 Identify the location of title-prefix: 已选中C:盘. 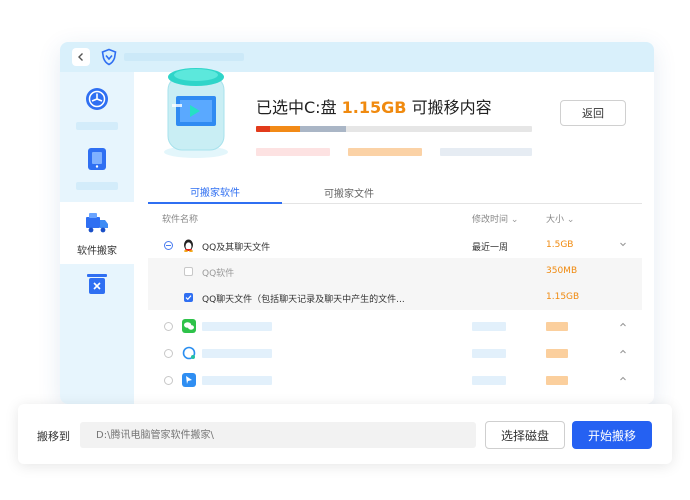
(296, 107).